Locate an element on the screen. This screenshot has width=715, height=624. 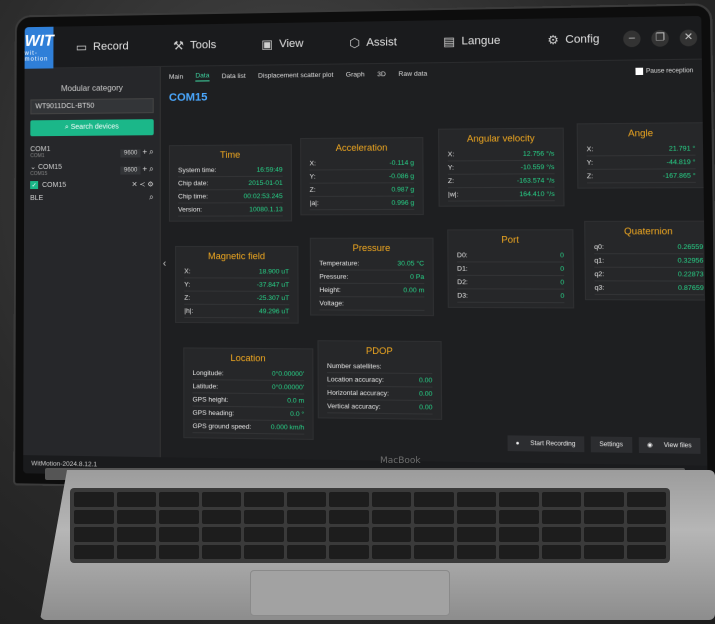
field-label: q2: is located at coordinates (599, 274).